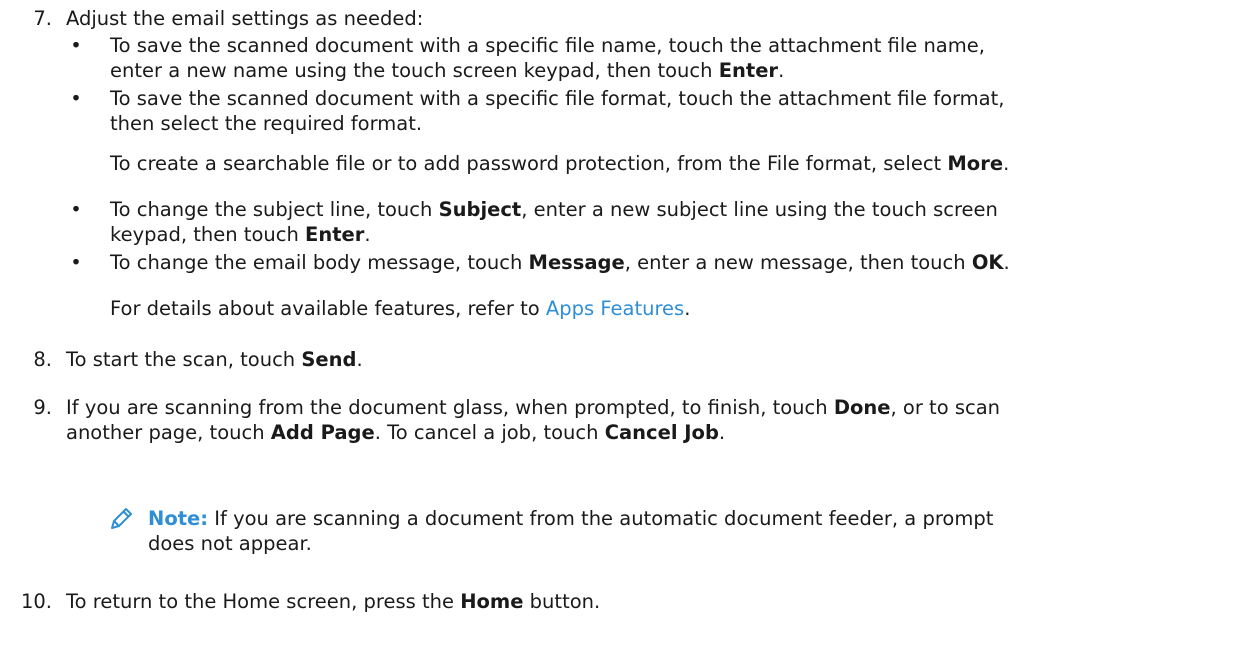 The height and width of the screenshot is (647, 1238). I want to click on step-text: To start the scan, touch Send., so click(641, 359).